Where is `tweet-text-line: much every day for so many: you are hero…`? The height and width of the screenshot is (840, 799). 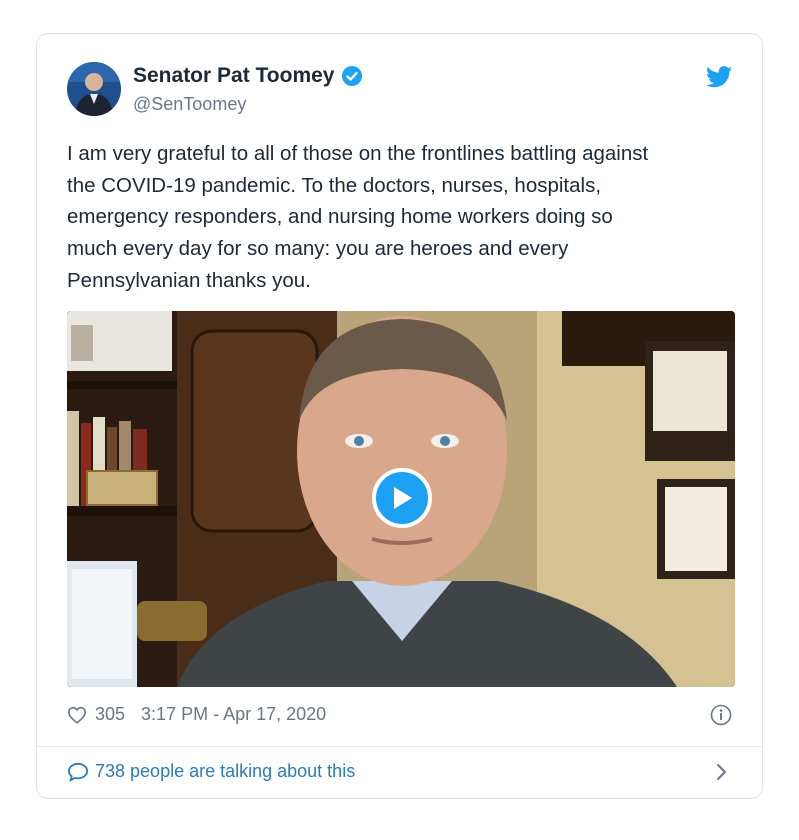 tweet-text-line: much every day for so many: you are hero… is located at coordinates (318, 249).